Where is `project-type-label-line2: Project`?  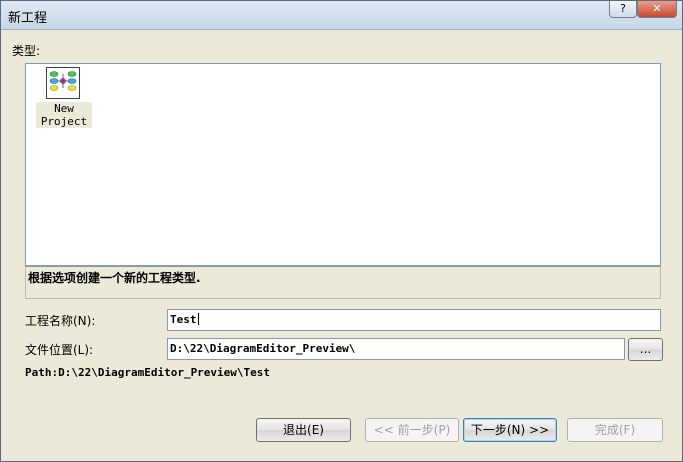
project-type-label-line2: Project is located at coordinates (64, 121).